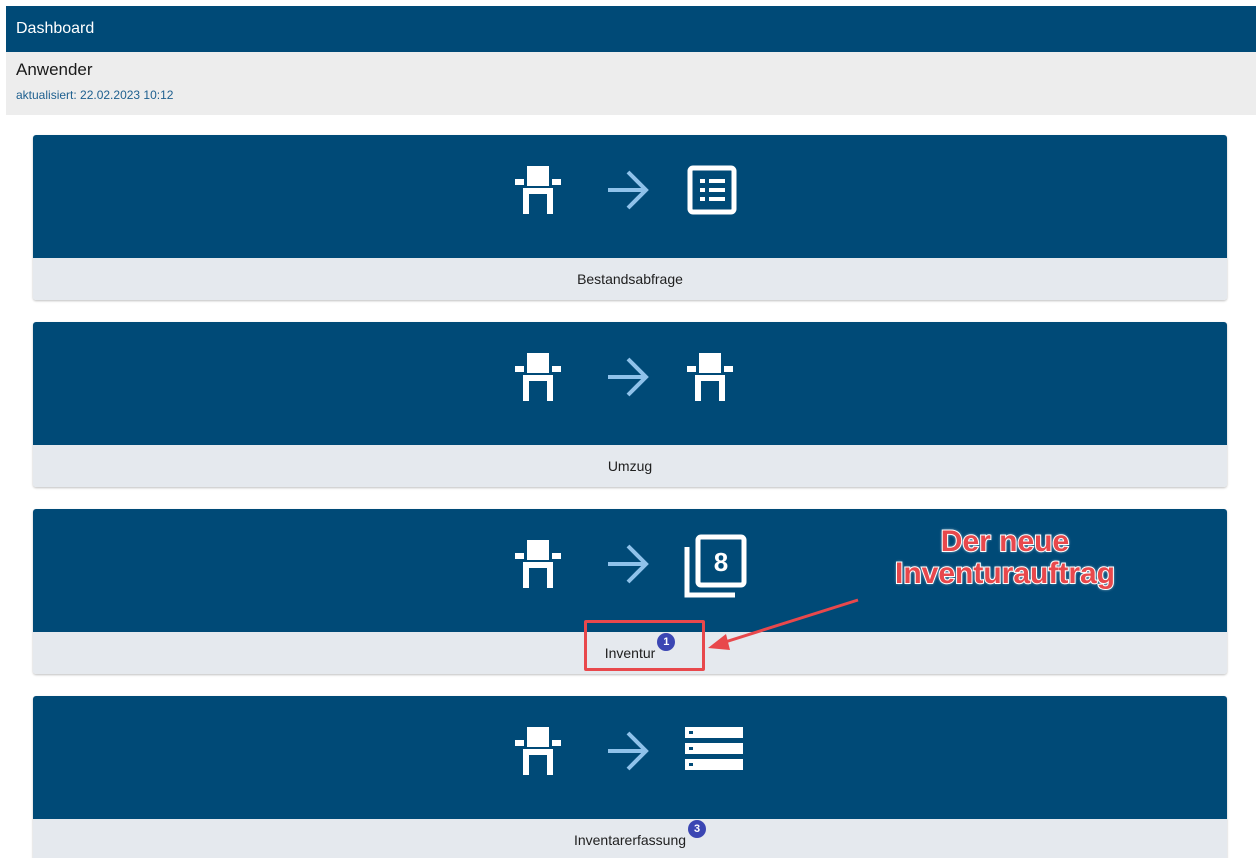  What do you see at coordinates (95, 95) in the screenshot?
I see `last-updated: aktualisiert: 22.02.2023 10:12` at bounding box center [95, 95].